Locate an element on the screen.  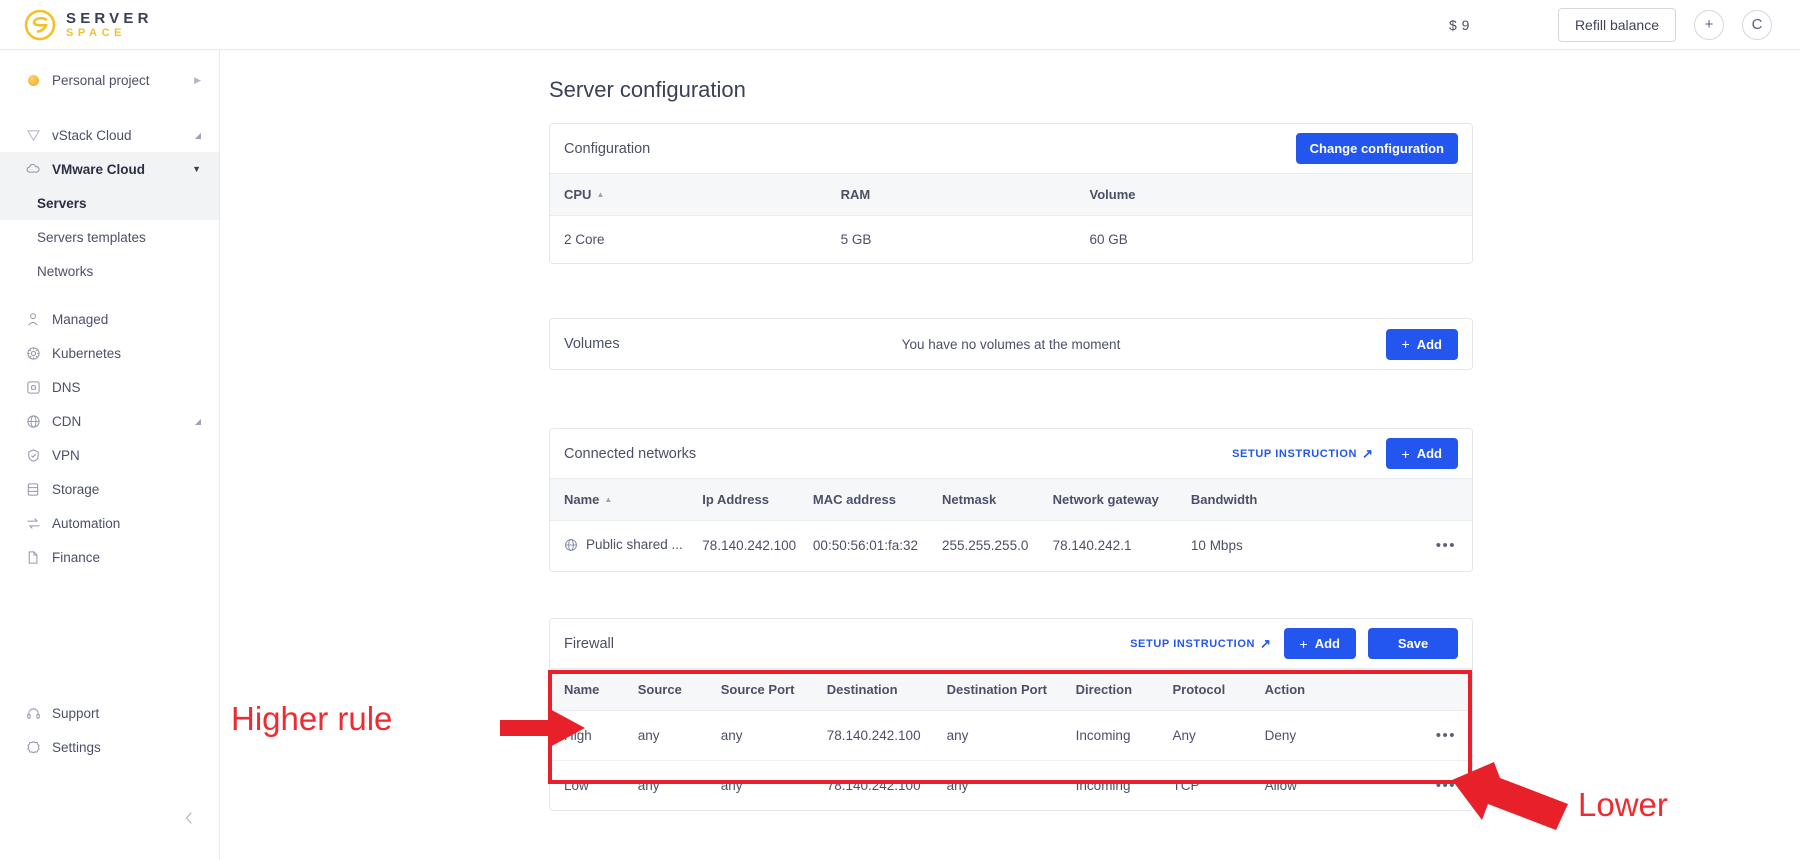
sidebar-item-vmware-cloud: VMware Cloud ▼ is located at coordinates (109, 169).